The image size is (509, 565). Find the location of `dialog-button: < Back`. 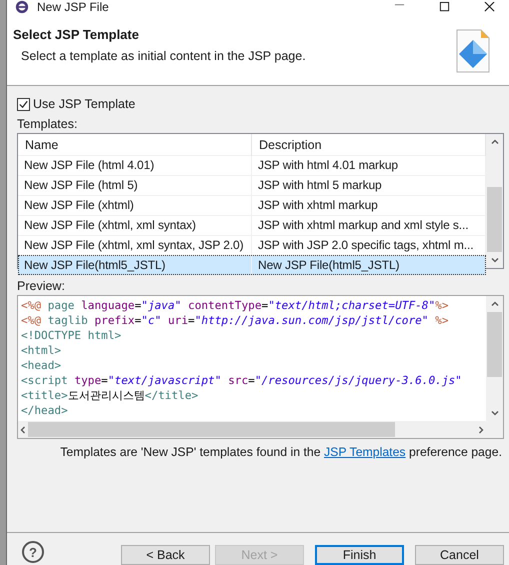

dialog-button: < Back is located at coordinates (165, 555).